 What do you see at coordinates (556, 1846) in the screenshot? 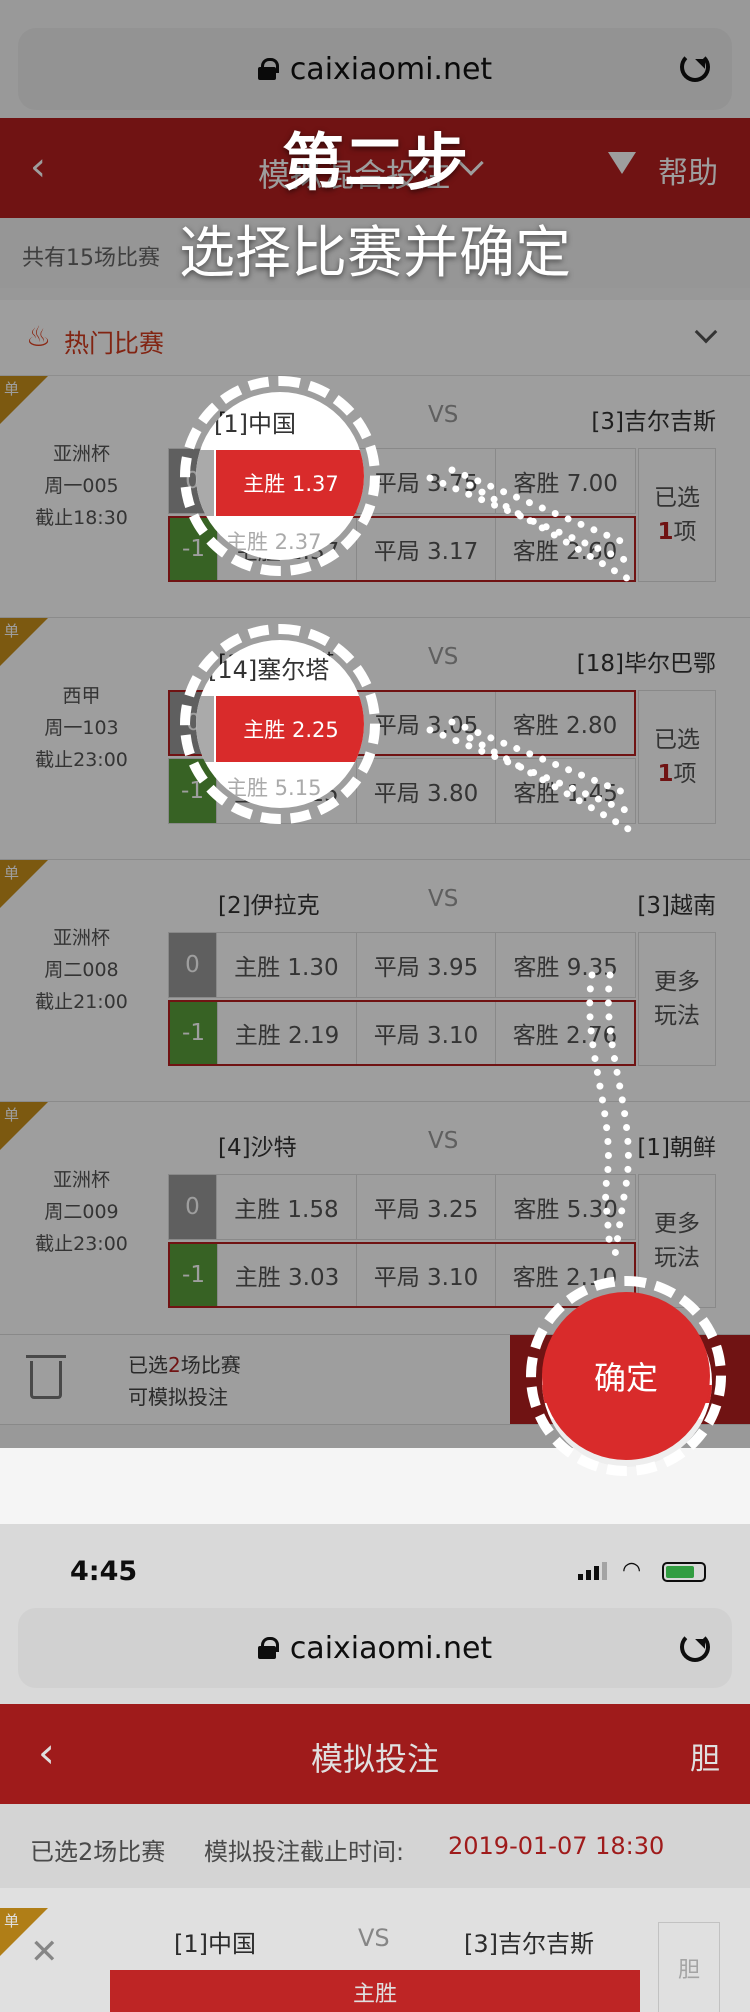
I see `deadline-value: 2019-01-07 18:30` at bounding box center [556, 1846].